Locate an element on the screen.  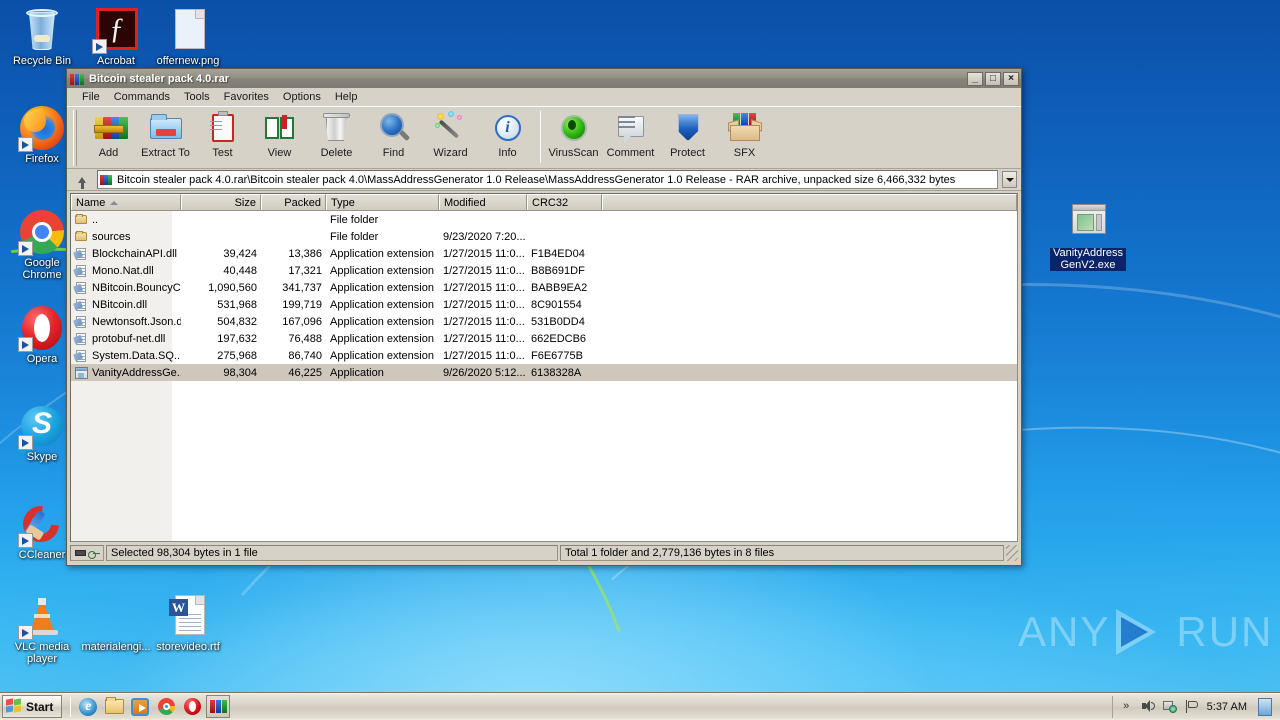
dll-icon is located at coordinates (80, 338).